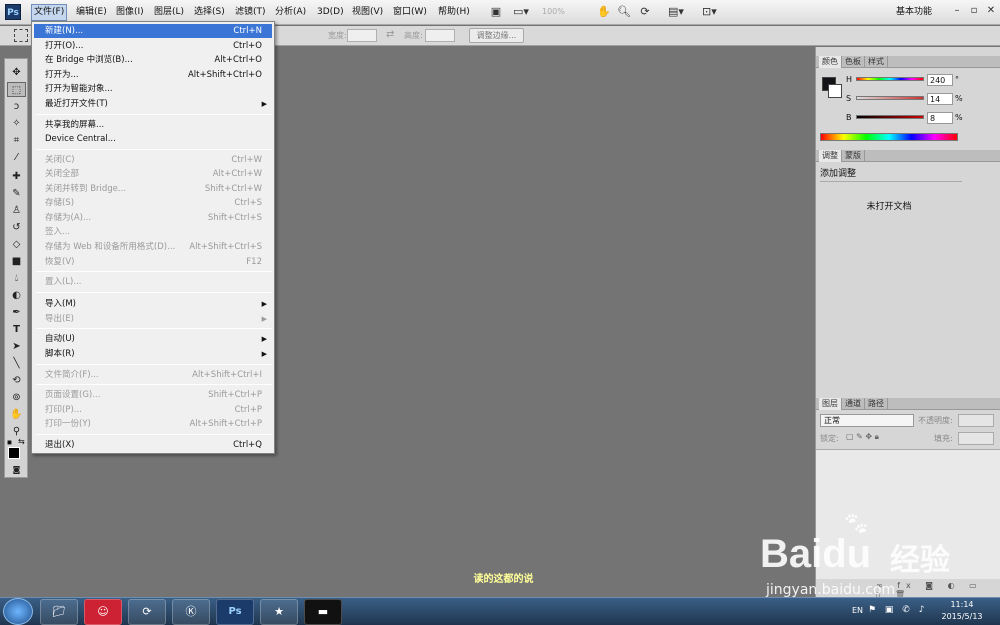  I want to click on k-app-taskbar-icon: Ⓚ, so click(191, 612).